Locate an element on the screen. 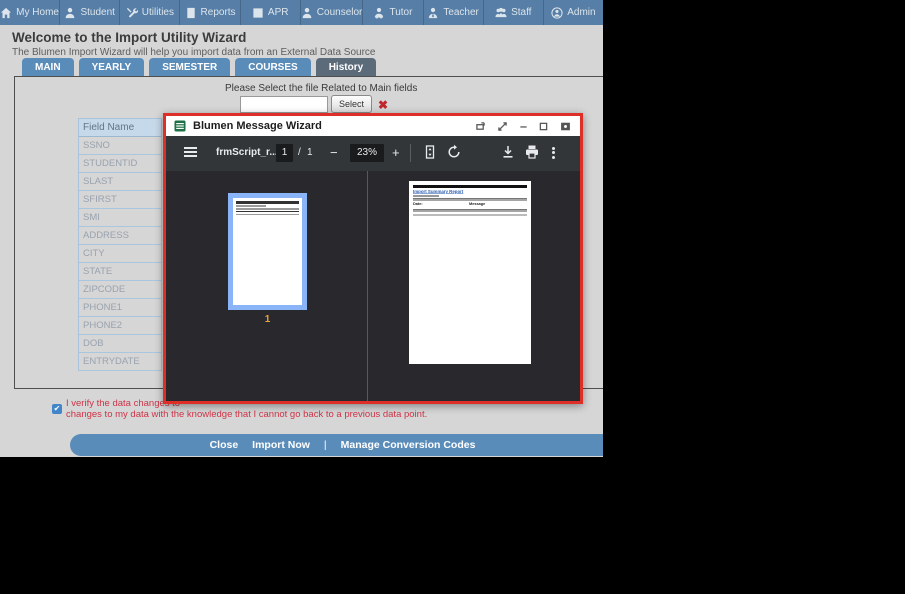  nav-admin: Admin is located at coordinates (572, 12).